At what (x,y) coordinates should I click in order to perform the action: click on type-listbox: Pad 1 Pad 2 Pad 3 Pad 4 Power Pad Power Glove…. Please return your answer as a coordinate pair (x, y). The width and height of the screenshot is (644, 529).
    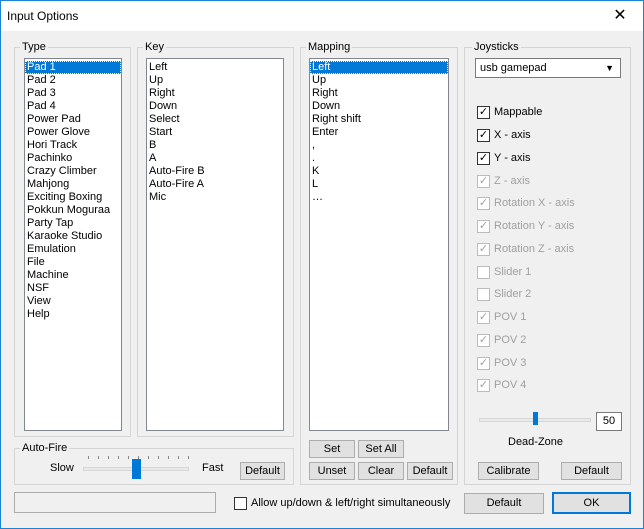
    Looking at the image, I should click on (73, 244).